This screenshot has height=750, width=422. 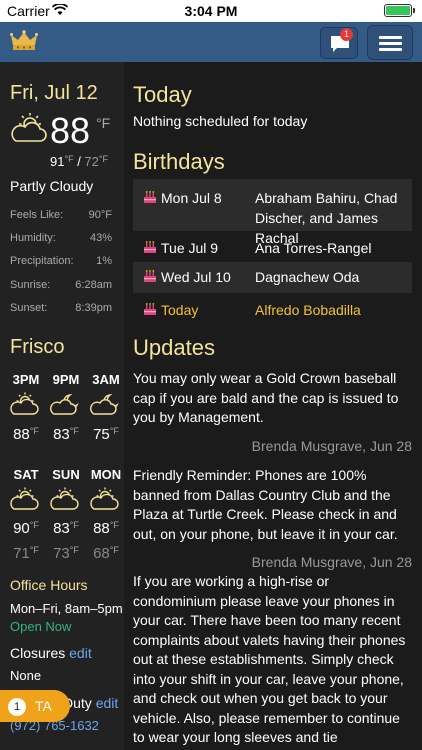 I want to click on menu-button, so click(x=390, y=42).